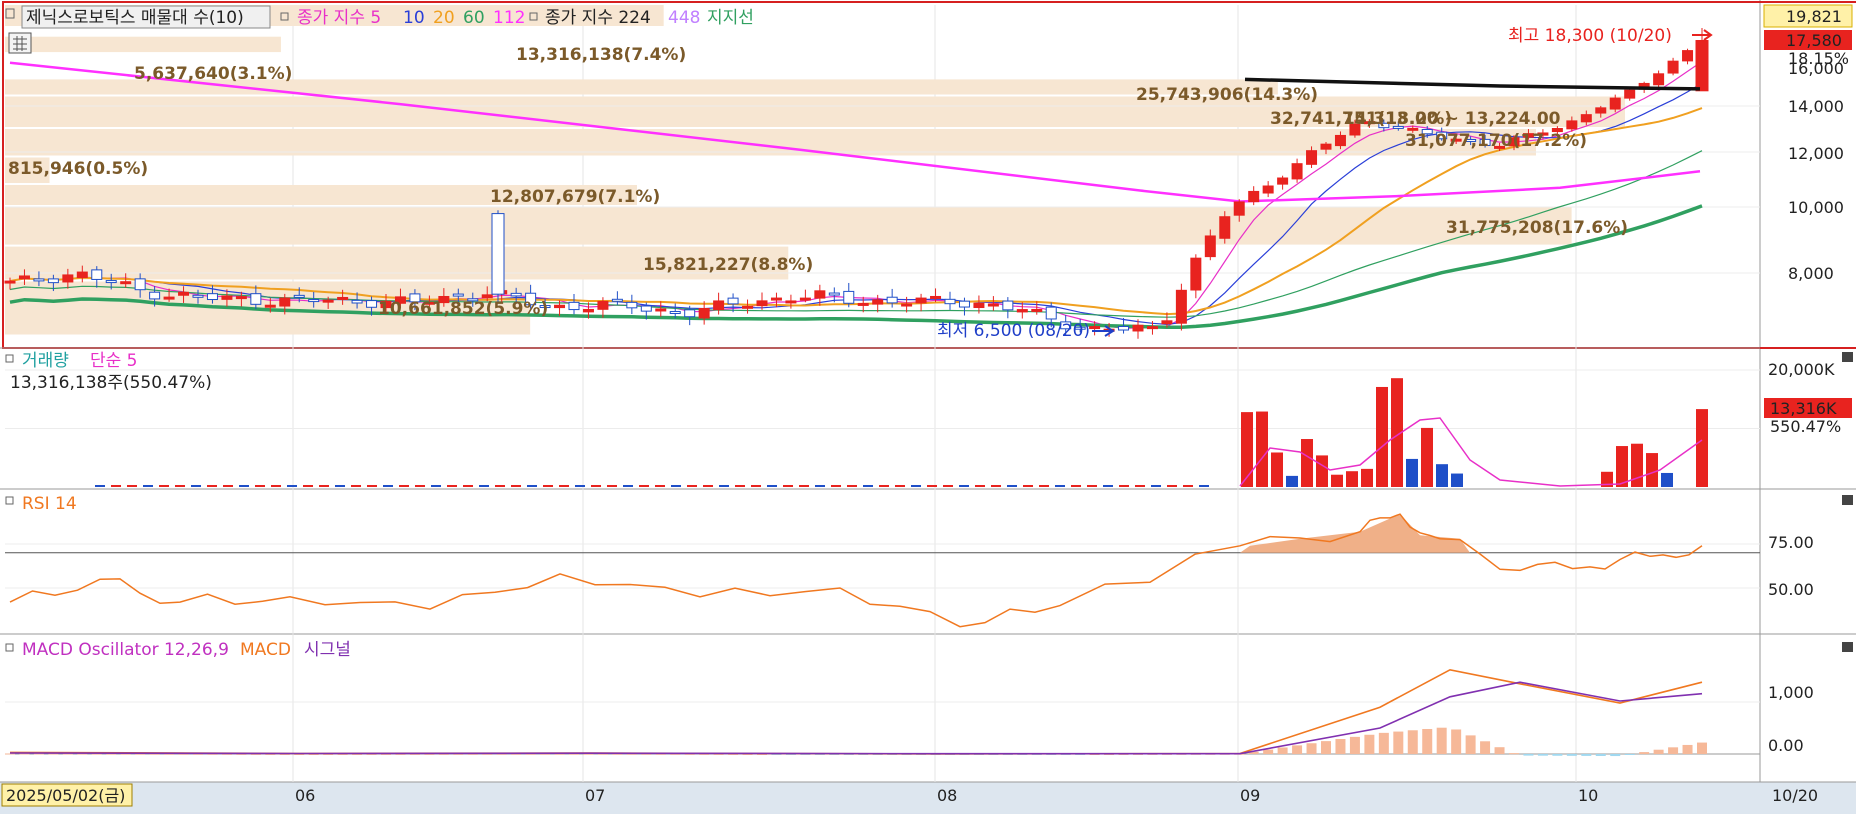  I want to click on month-10: 10, so click(1588, 795).